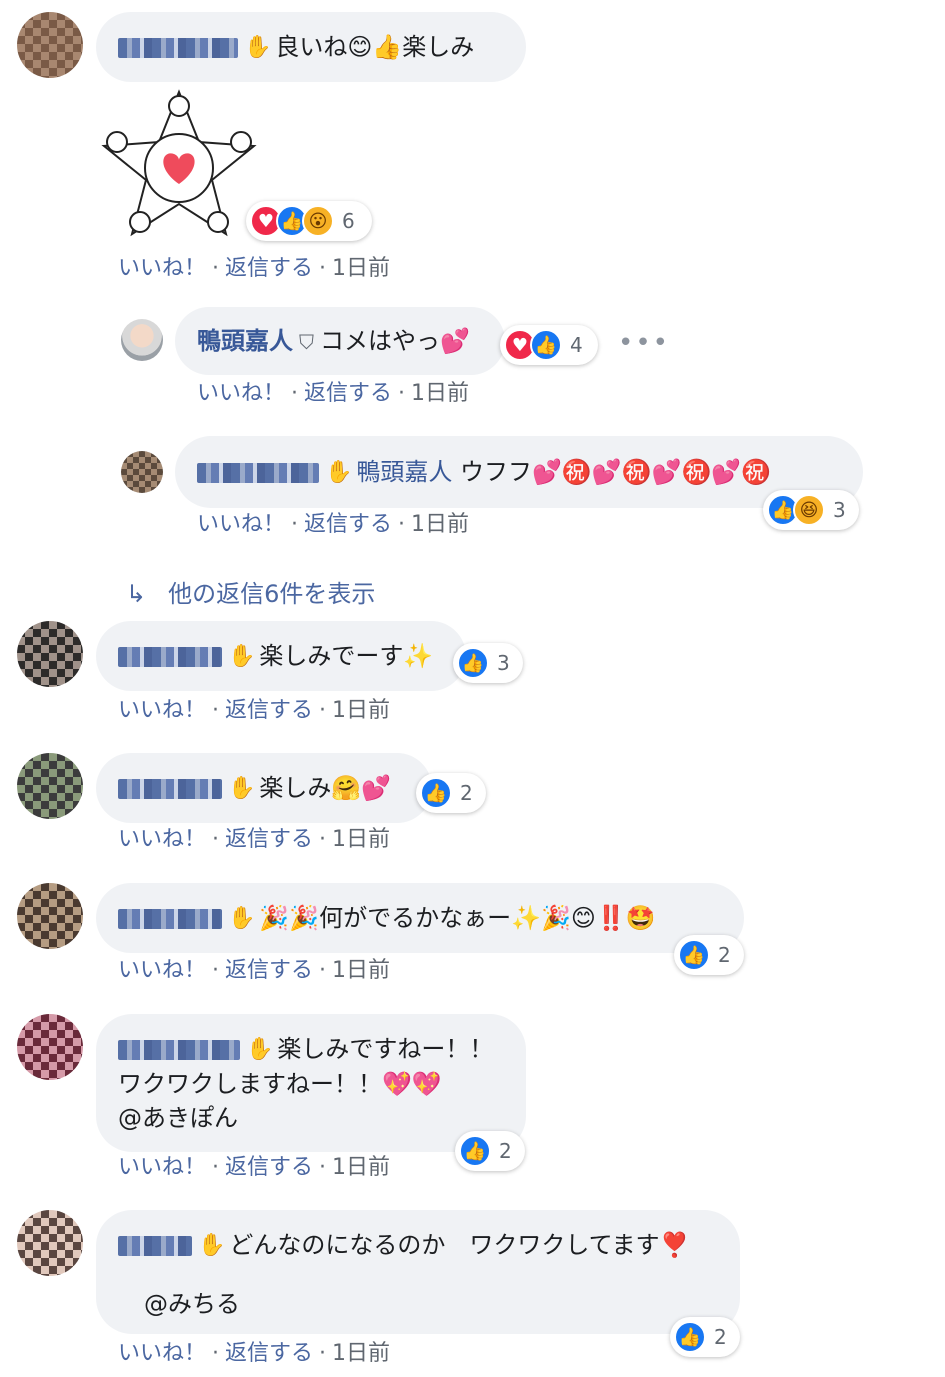  Describe the element at coordinates (311, 1118) in the screenshot. I see `mention-link: @あきぽん` at that location.